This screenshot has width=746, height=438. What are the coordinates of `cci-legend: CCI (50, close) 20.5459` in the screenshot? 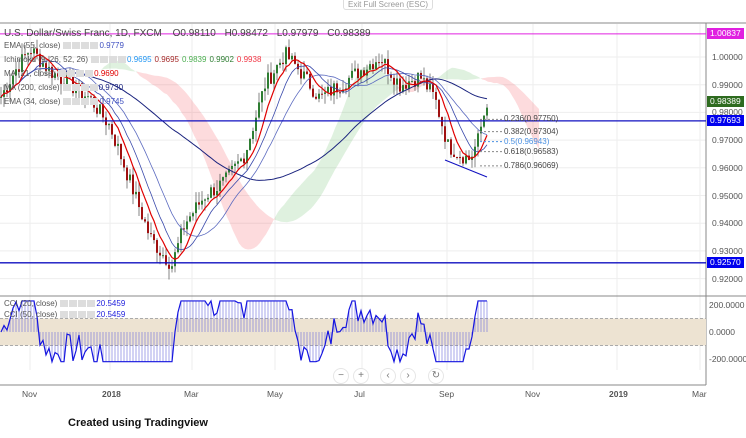 It's located at (66, 315).